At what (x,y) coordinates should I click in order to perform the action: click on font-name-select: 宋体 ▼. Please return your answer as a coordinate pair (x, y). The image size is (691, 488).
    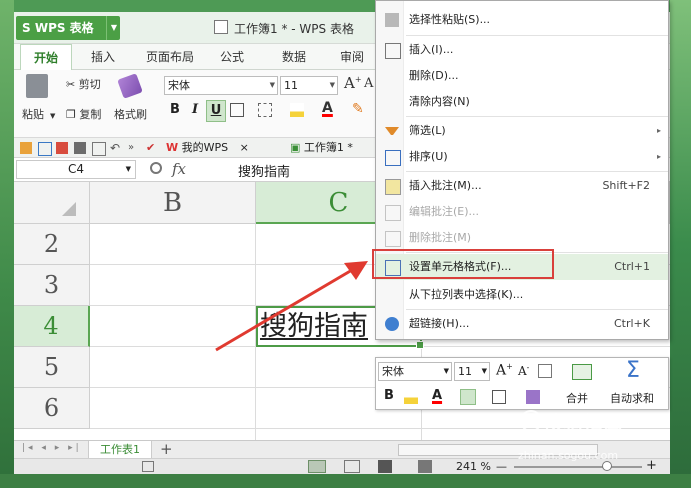
    Looking at the image, I should click on (221, 85).